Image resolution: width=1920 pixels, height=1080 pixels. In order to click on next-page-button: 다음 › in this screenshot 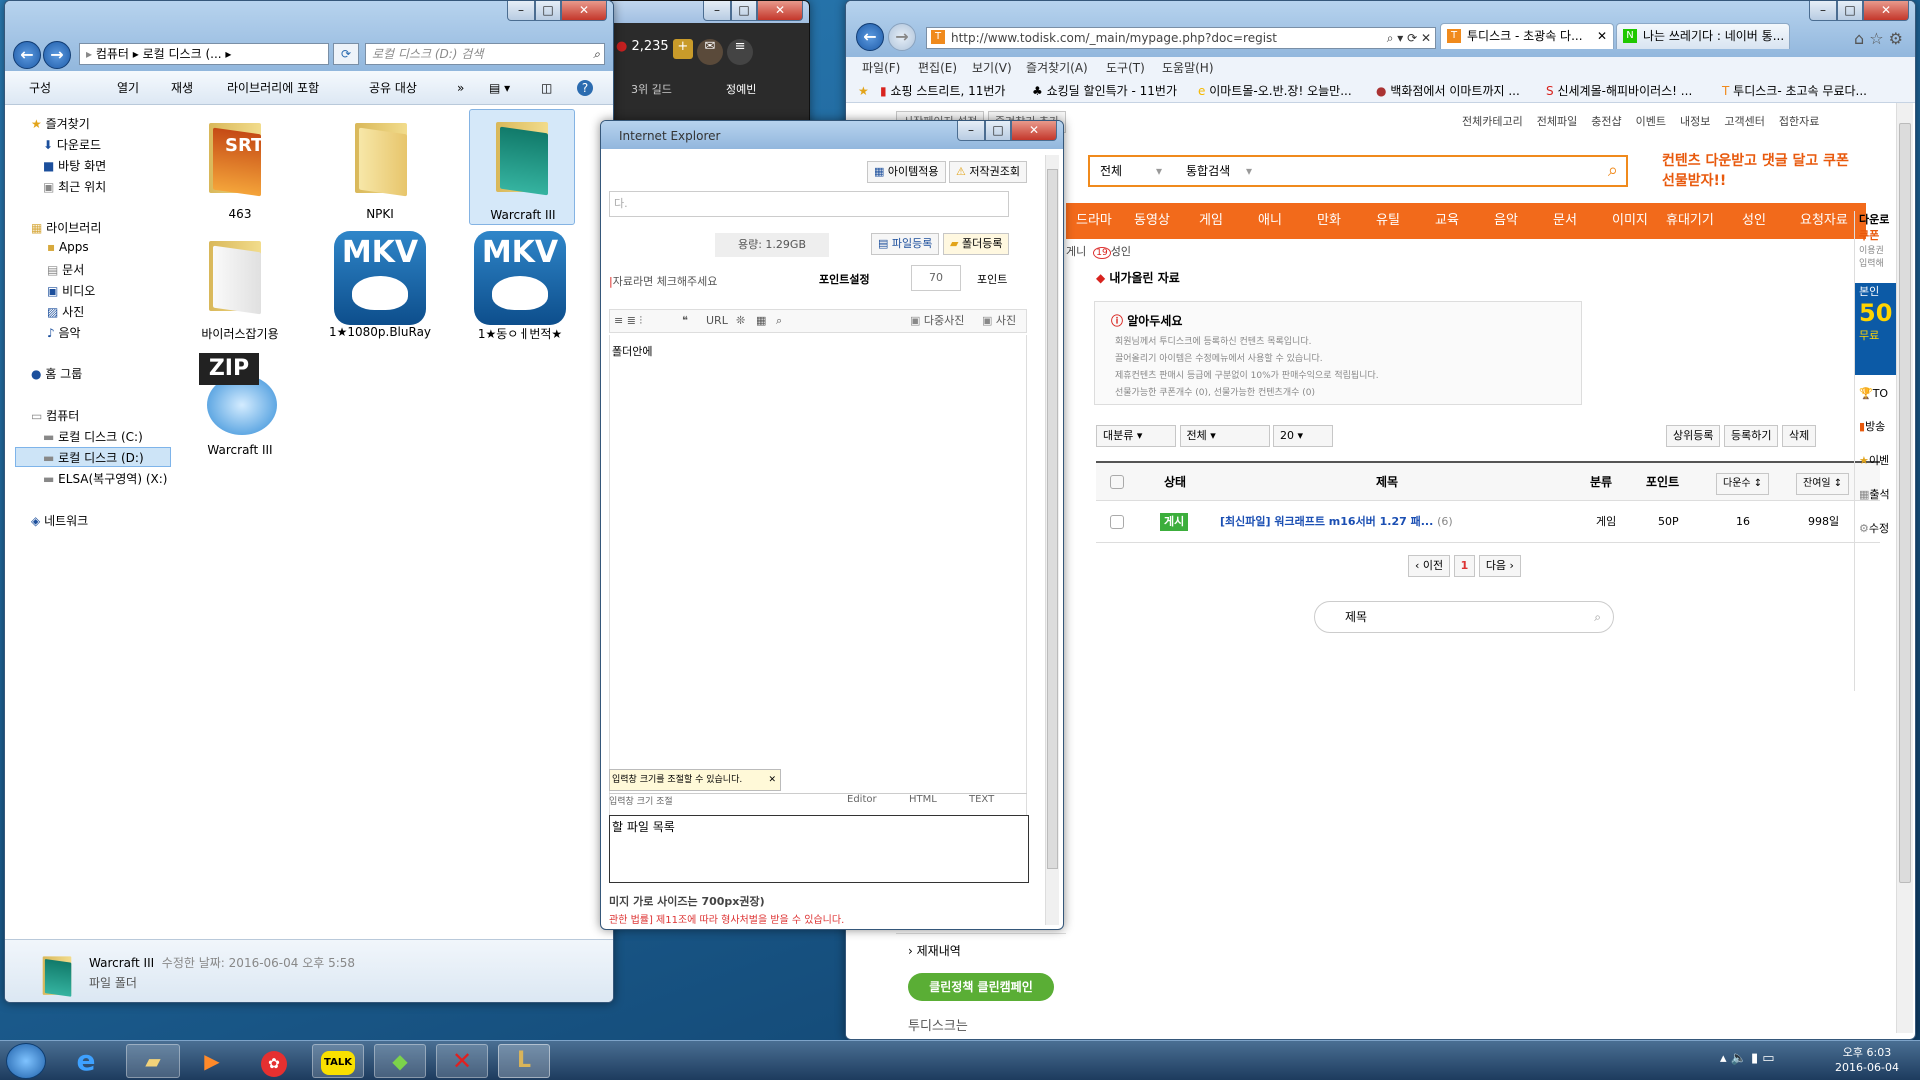, I will do `click(1499, 566)`.